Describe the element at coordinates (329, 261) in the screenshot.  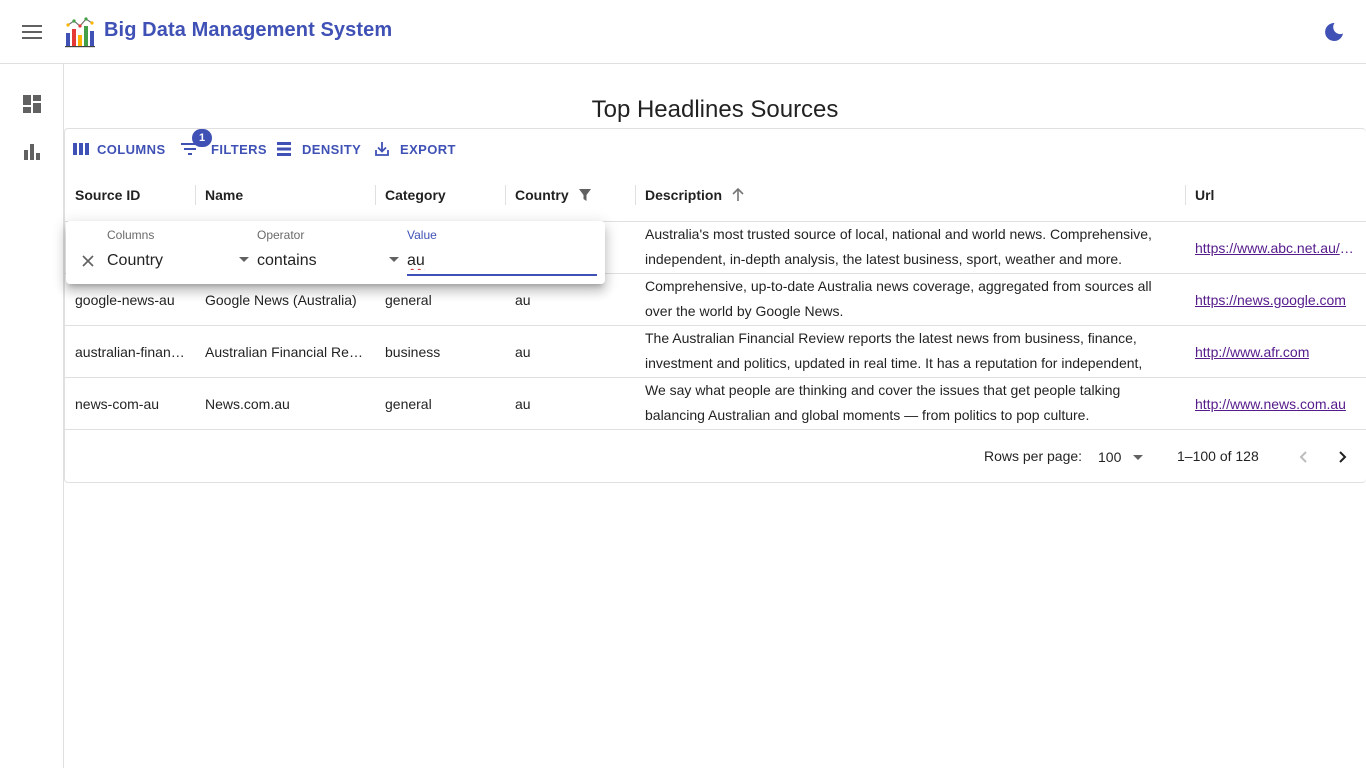
I see `operator-select: contains` at that location.